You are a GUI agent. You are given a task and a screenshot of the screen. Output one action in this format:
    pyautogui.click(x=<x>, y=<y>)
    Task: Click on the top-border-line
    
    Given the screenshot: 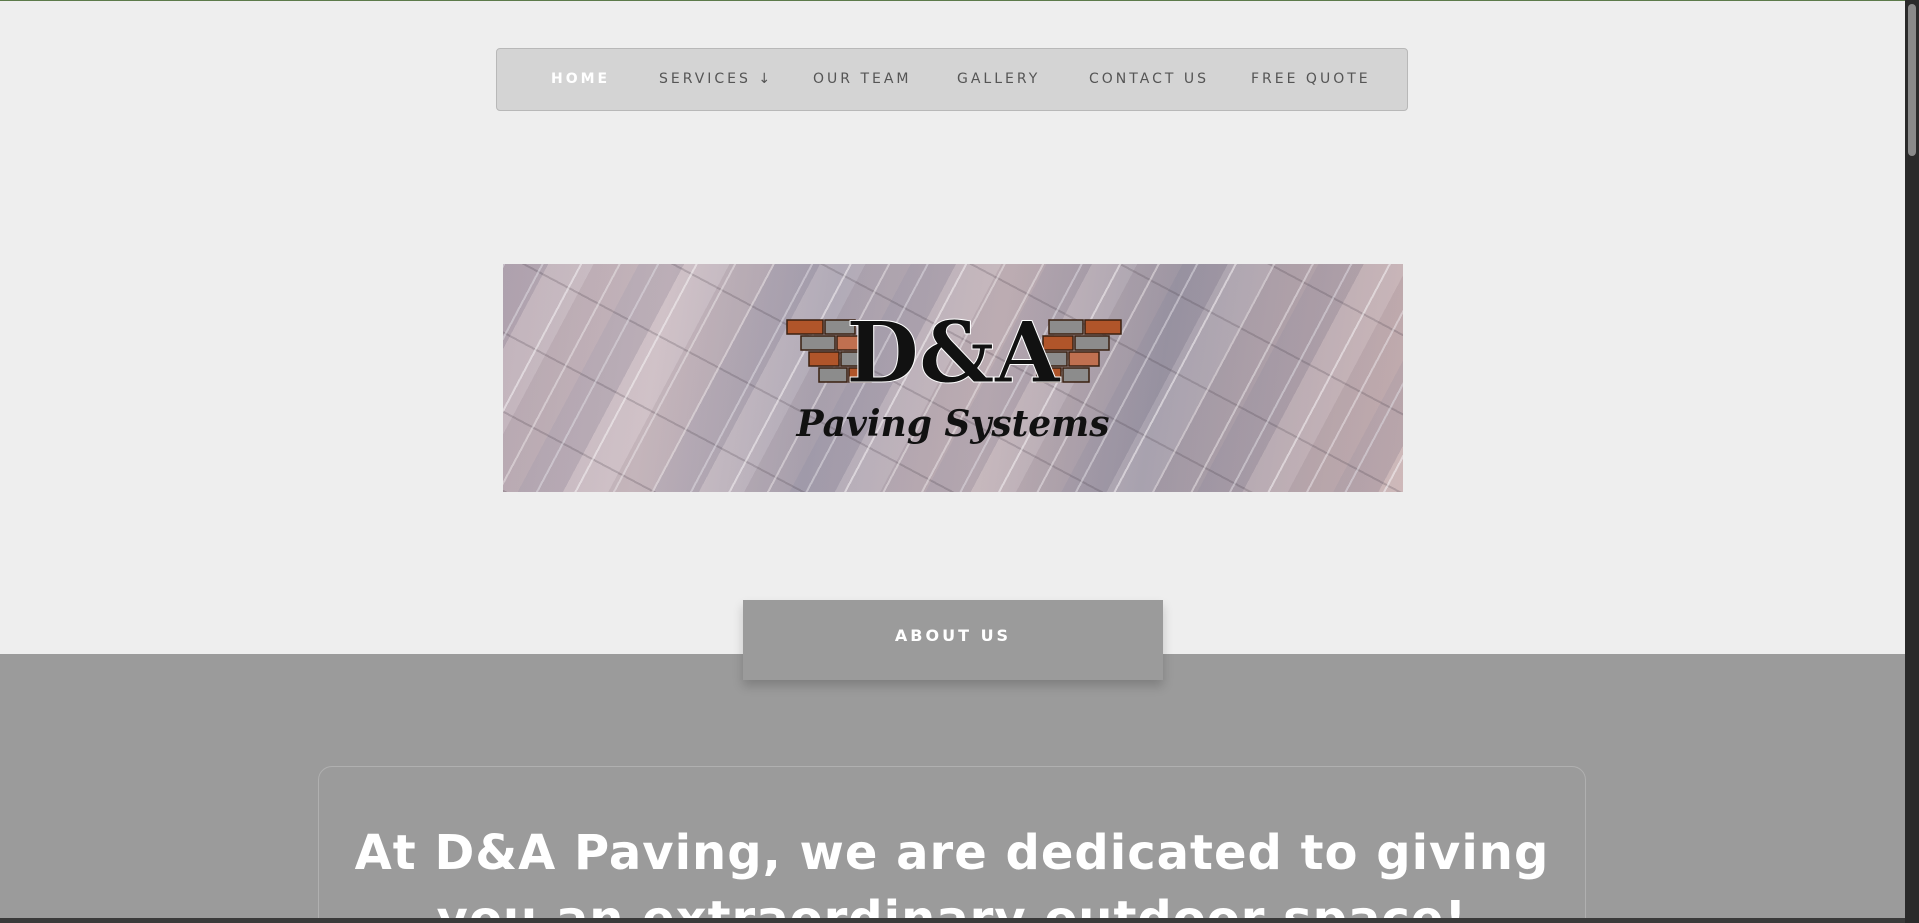 What is the action you would take?
    pyautogui.click(x=959, y=0)
    